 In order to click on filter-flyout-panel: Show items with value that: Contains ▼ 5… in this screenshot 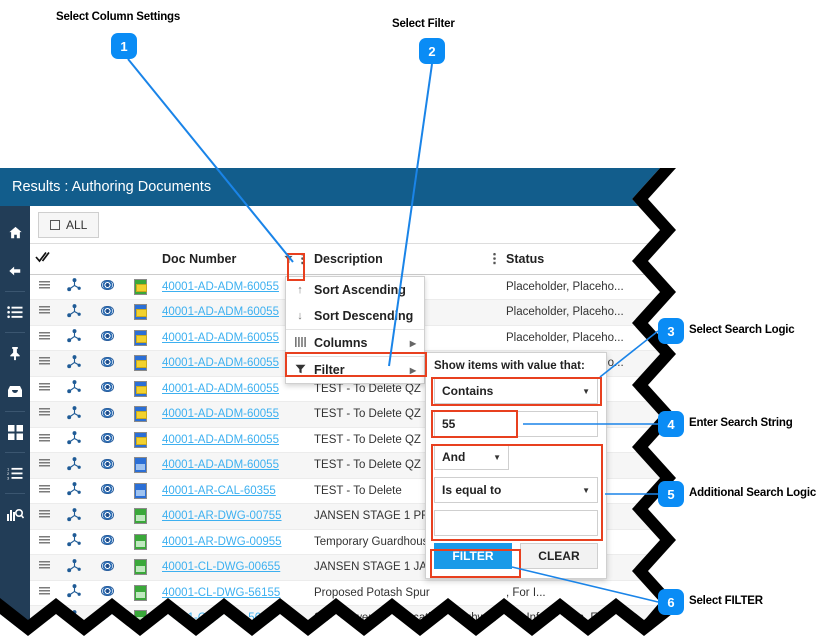, I will do `click(516, 465)`.